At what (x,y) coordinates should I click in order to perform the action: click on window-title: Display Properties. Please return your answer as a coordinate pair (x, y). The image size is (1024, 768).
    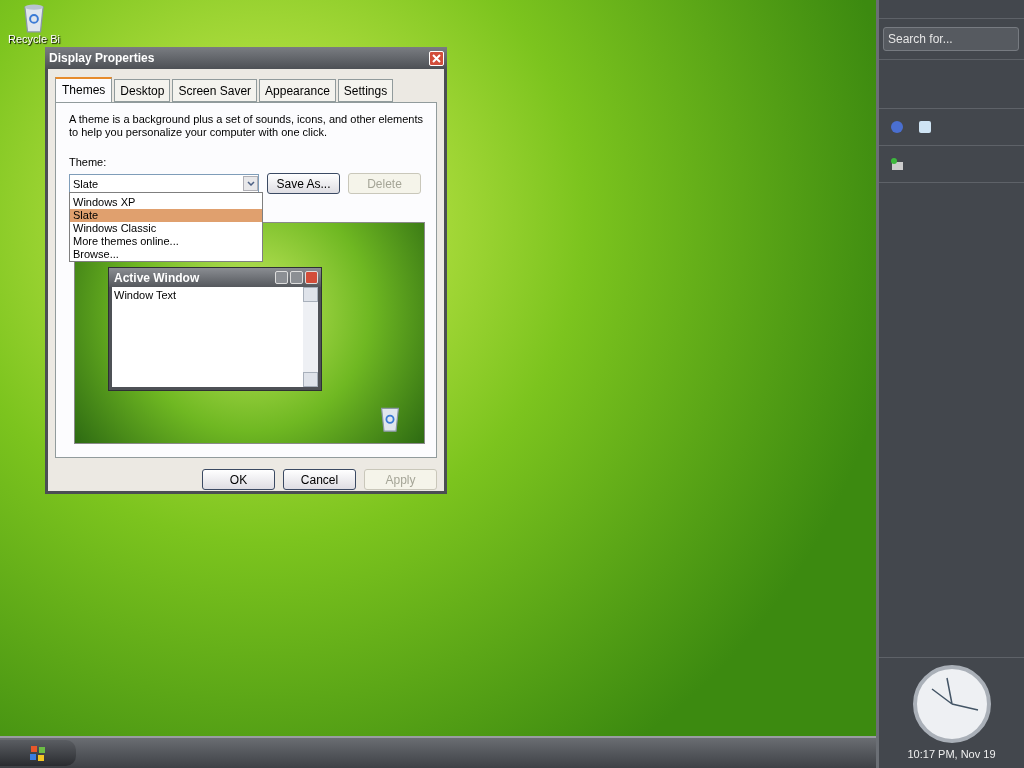
    Looking at the image, I should click on (102, 58).